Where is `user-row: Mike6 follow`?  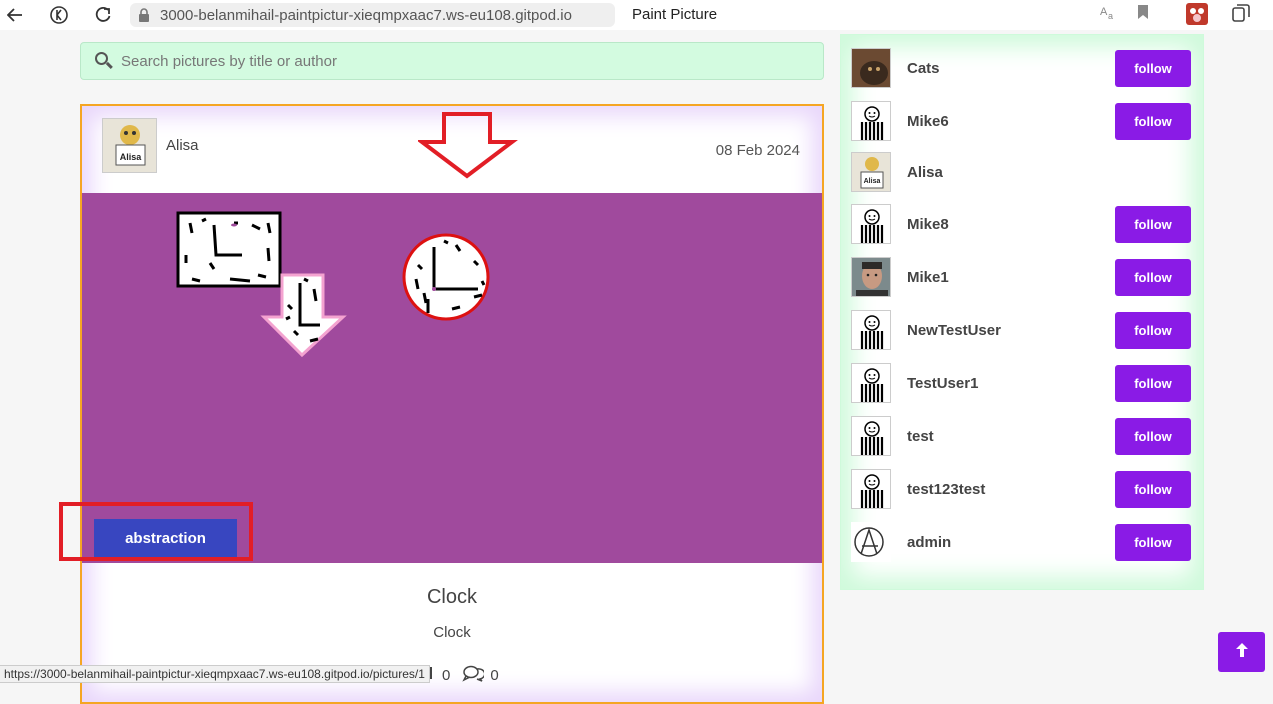
user-row: Mike6 follow is located at coordinates (1021, 121).